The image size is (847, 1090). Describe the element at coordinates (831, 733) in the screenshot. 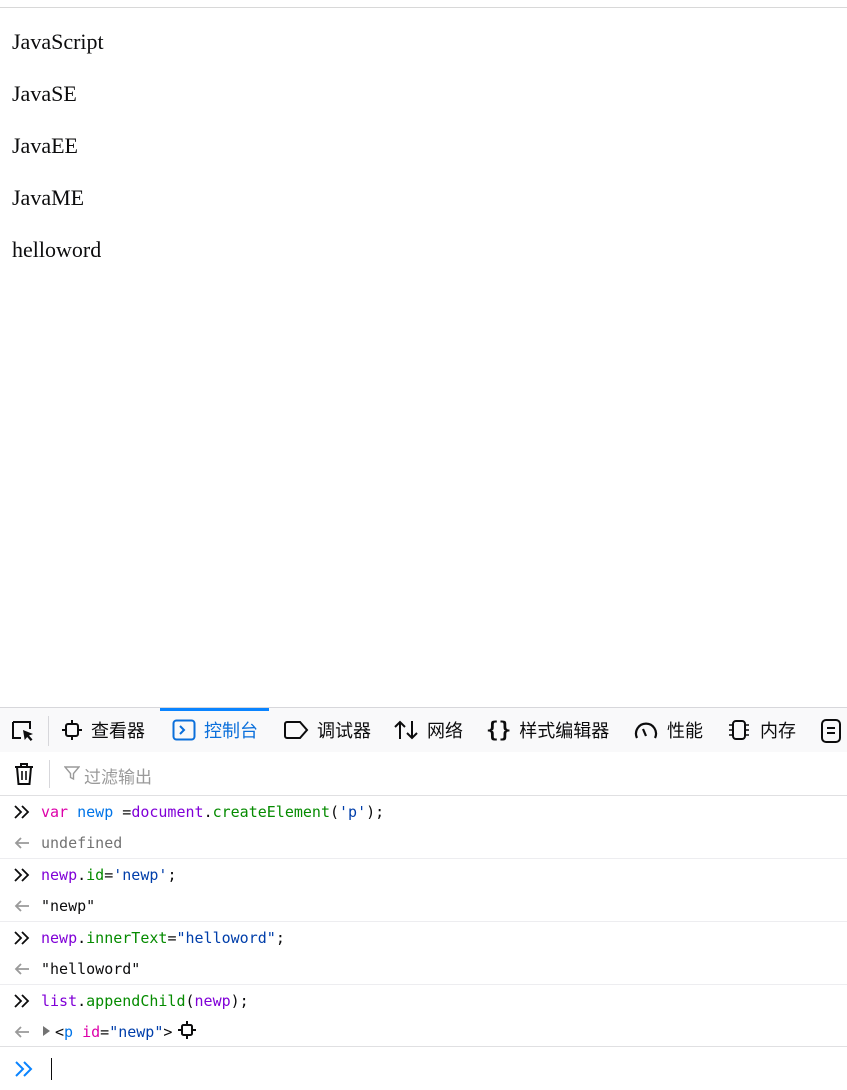

I see `storage-icon` at that location.